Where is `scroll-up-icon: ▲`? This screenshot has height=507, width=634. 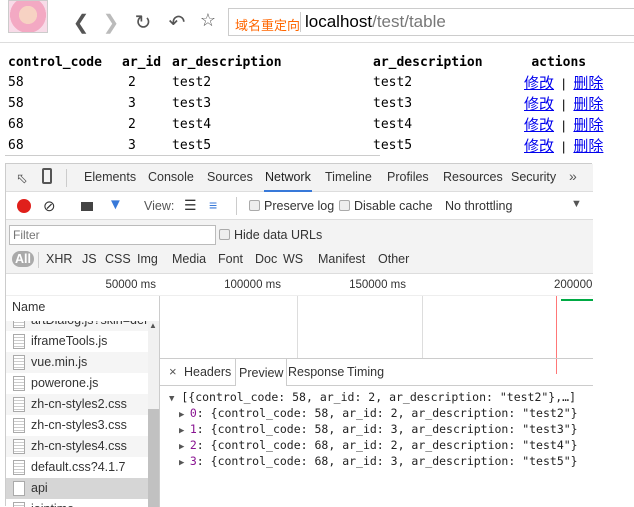
scroll-up-icon: ▲ is located at coordinates (153, 325).